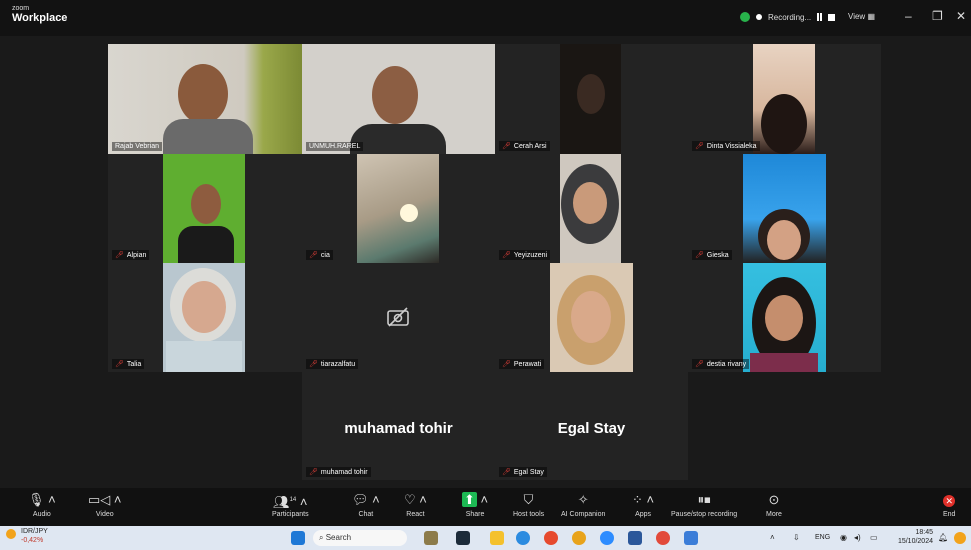 The image size is (971, 550). What do you see at coordinates (475, 505) in the screenshot?
I see `share-button: ⬆ ˄ Share` at bounding box center [475, 505].